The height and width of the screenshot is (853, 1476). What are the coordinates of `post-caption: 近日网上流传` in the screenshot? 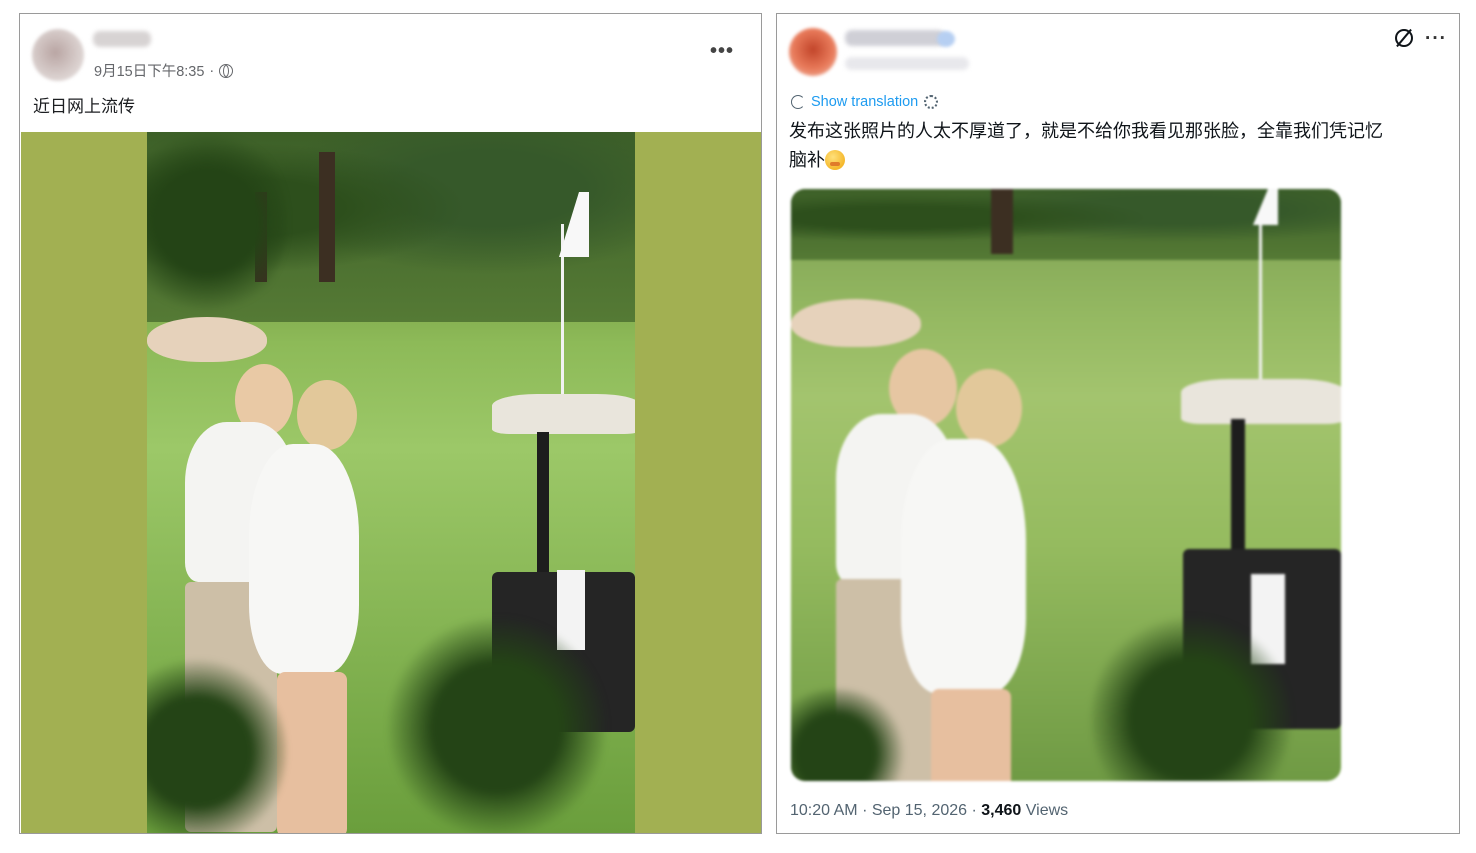 It's located at (84, 106).